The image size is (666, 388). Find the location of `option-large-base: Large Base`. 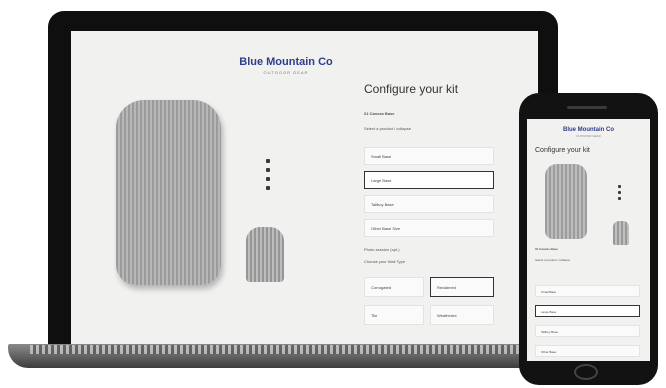

option-large-base: Large Base is located at coordinates (429, 180).